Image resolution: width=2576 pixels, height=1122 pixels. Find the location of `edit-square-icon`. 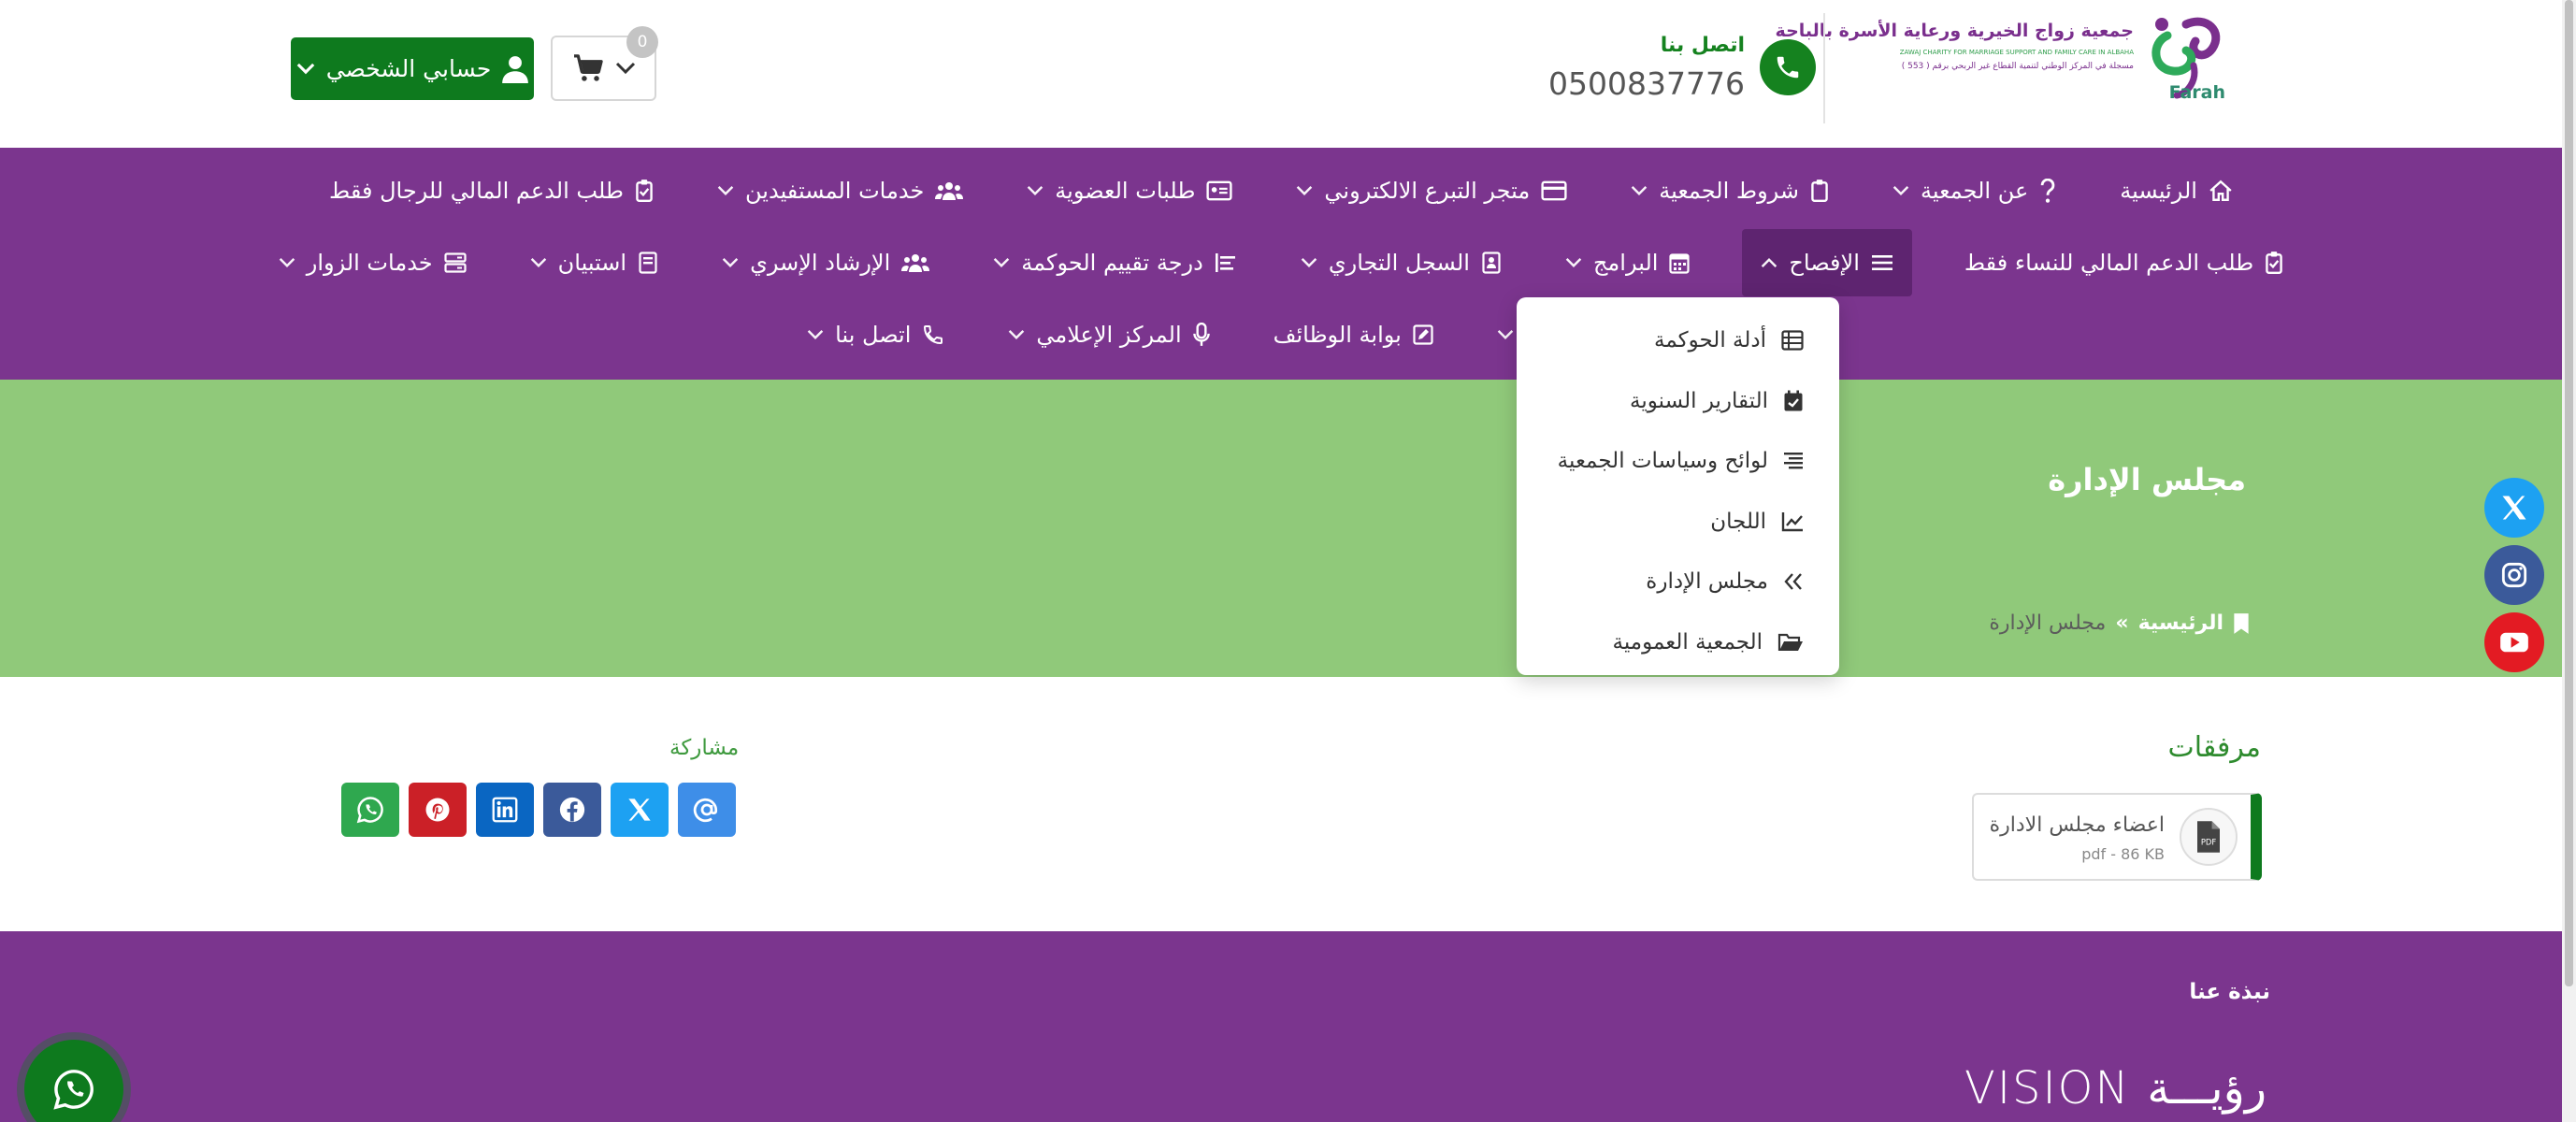

edit-square-icon is located at coordinates (1423, 334).